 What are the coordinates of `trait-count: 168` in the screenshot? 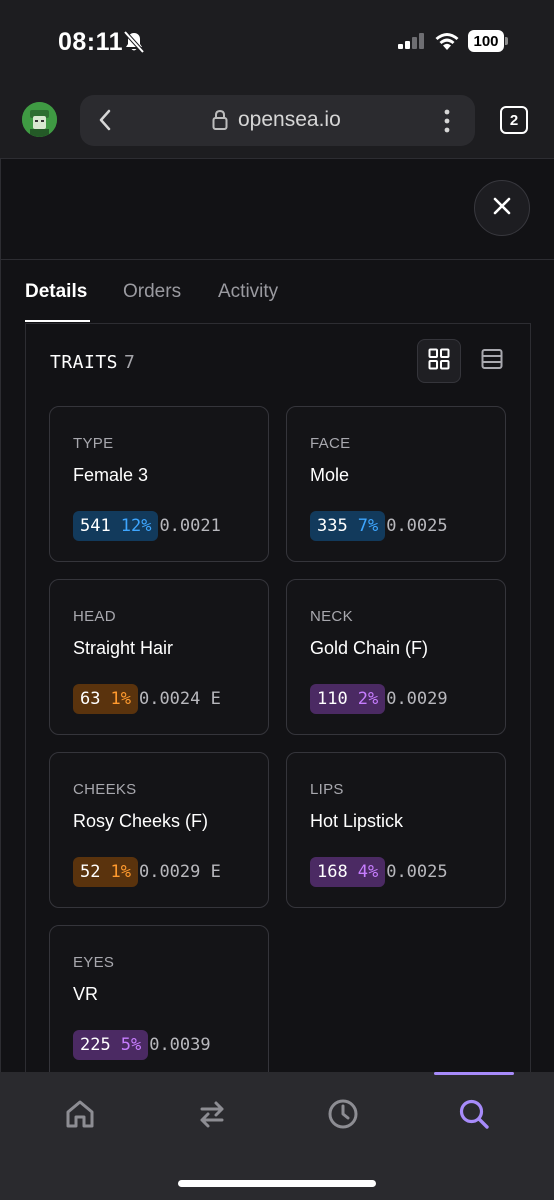 It's located at (332, 872).